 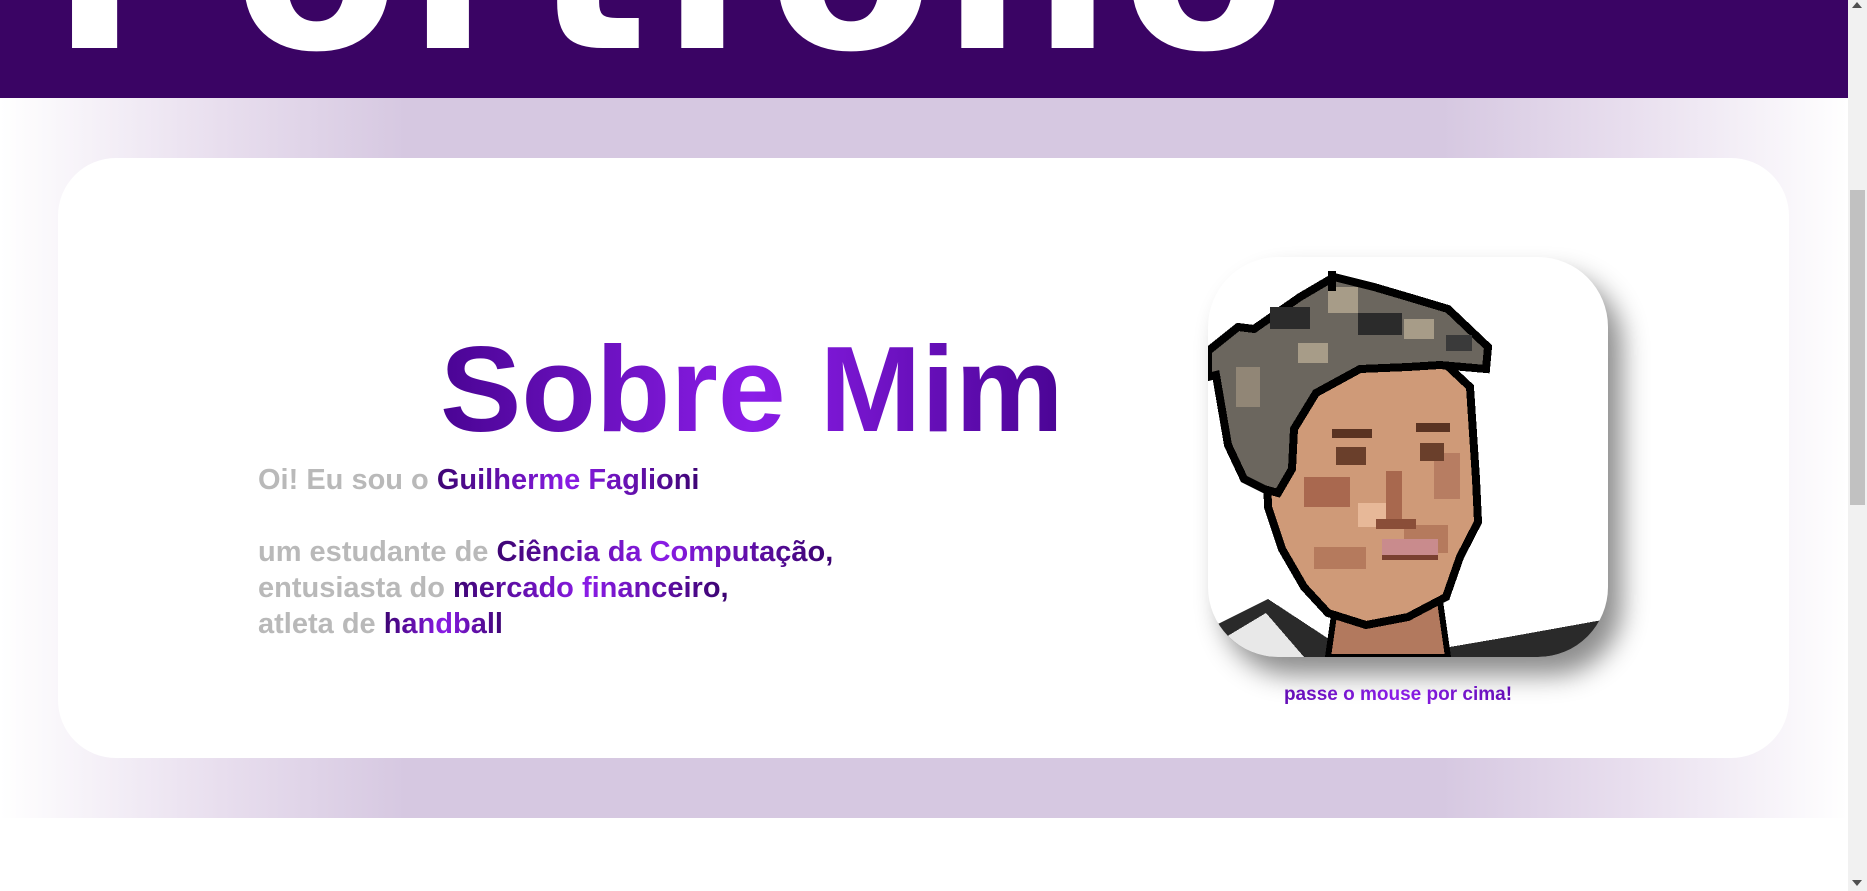 I want to click on site-title: Portfólio, so click(x=672, y=42).